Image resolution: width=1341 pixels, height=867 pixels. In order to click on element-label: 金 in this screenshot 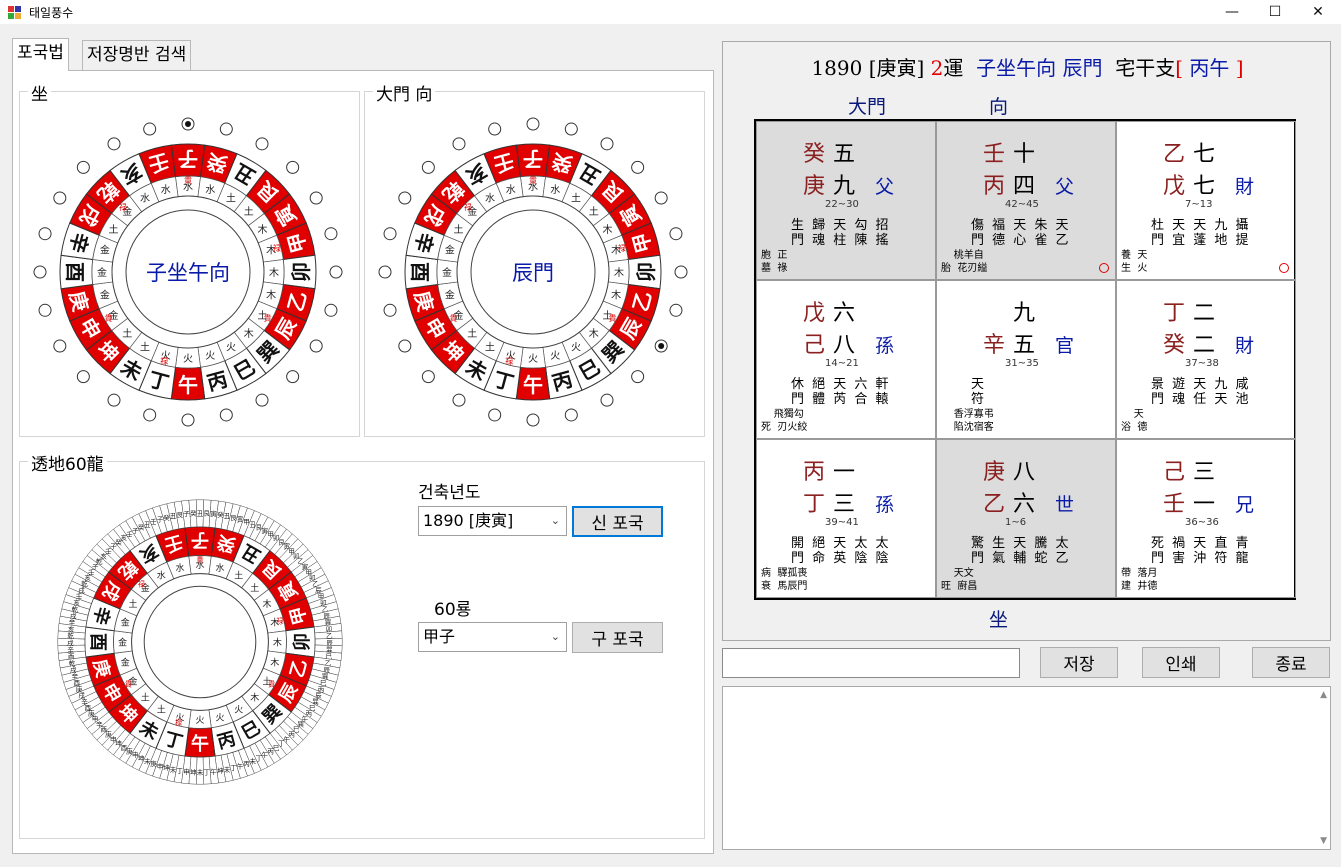, I will do `click(450, 294)`.